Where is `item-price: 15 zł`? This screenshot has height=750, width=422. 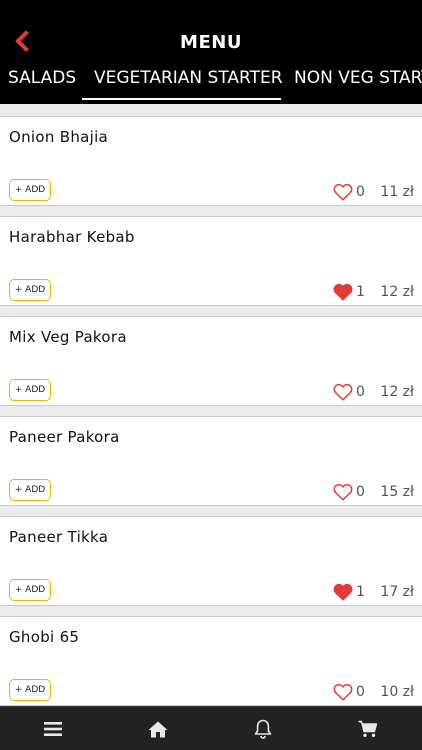
item-price: 15 zł is located at coordinates (397, 492).